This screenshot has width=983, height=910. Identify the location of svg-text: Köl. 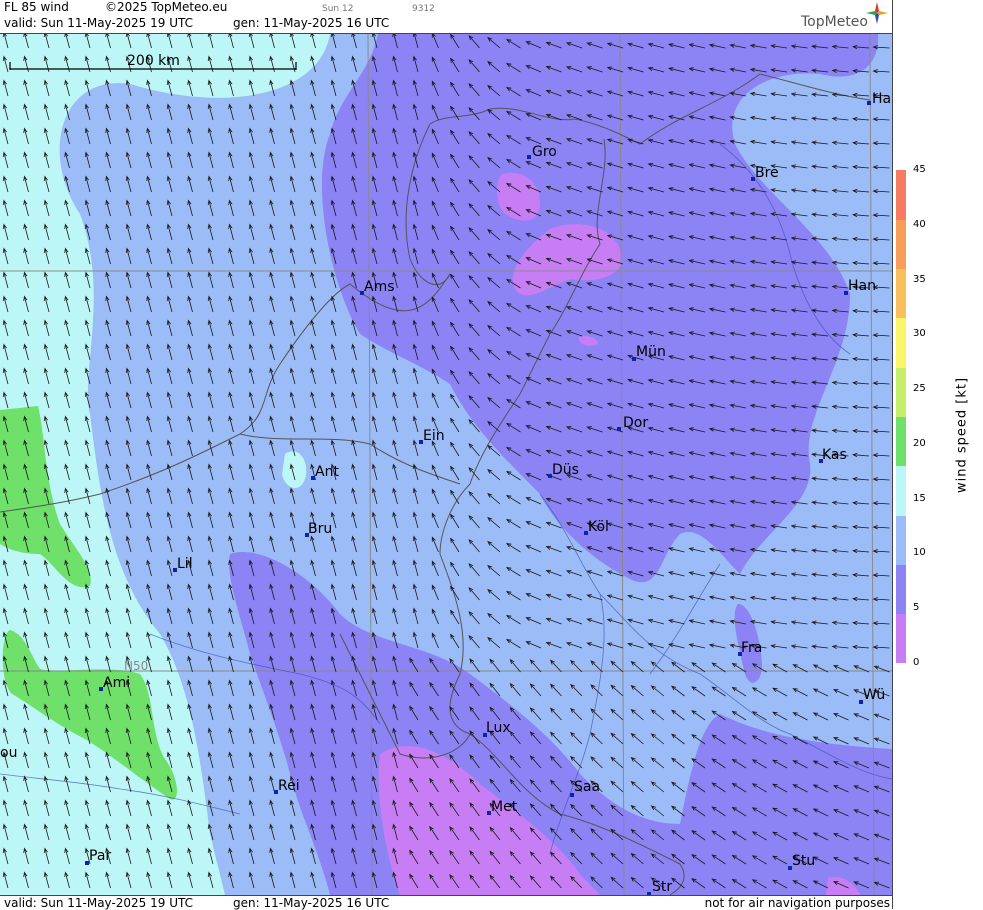
(598, 527).